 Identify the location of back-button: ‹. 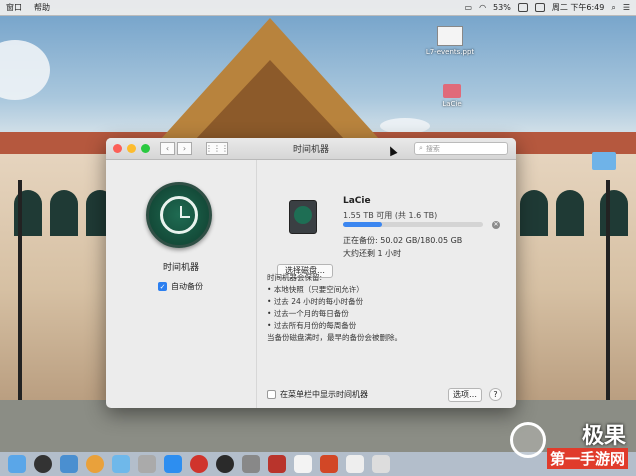
(167, 148).